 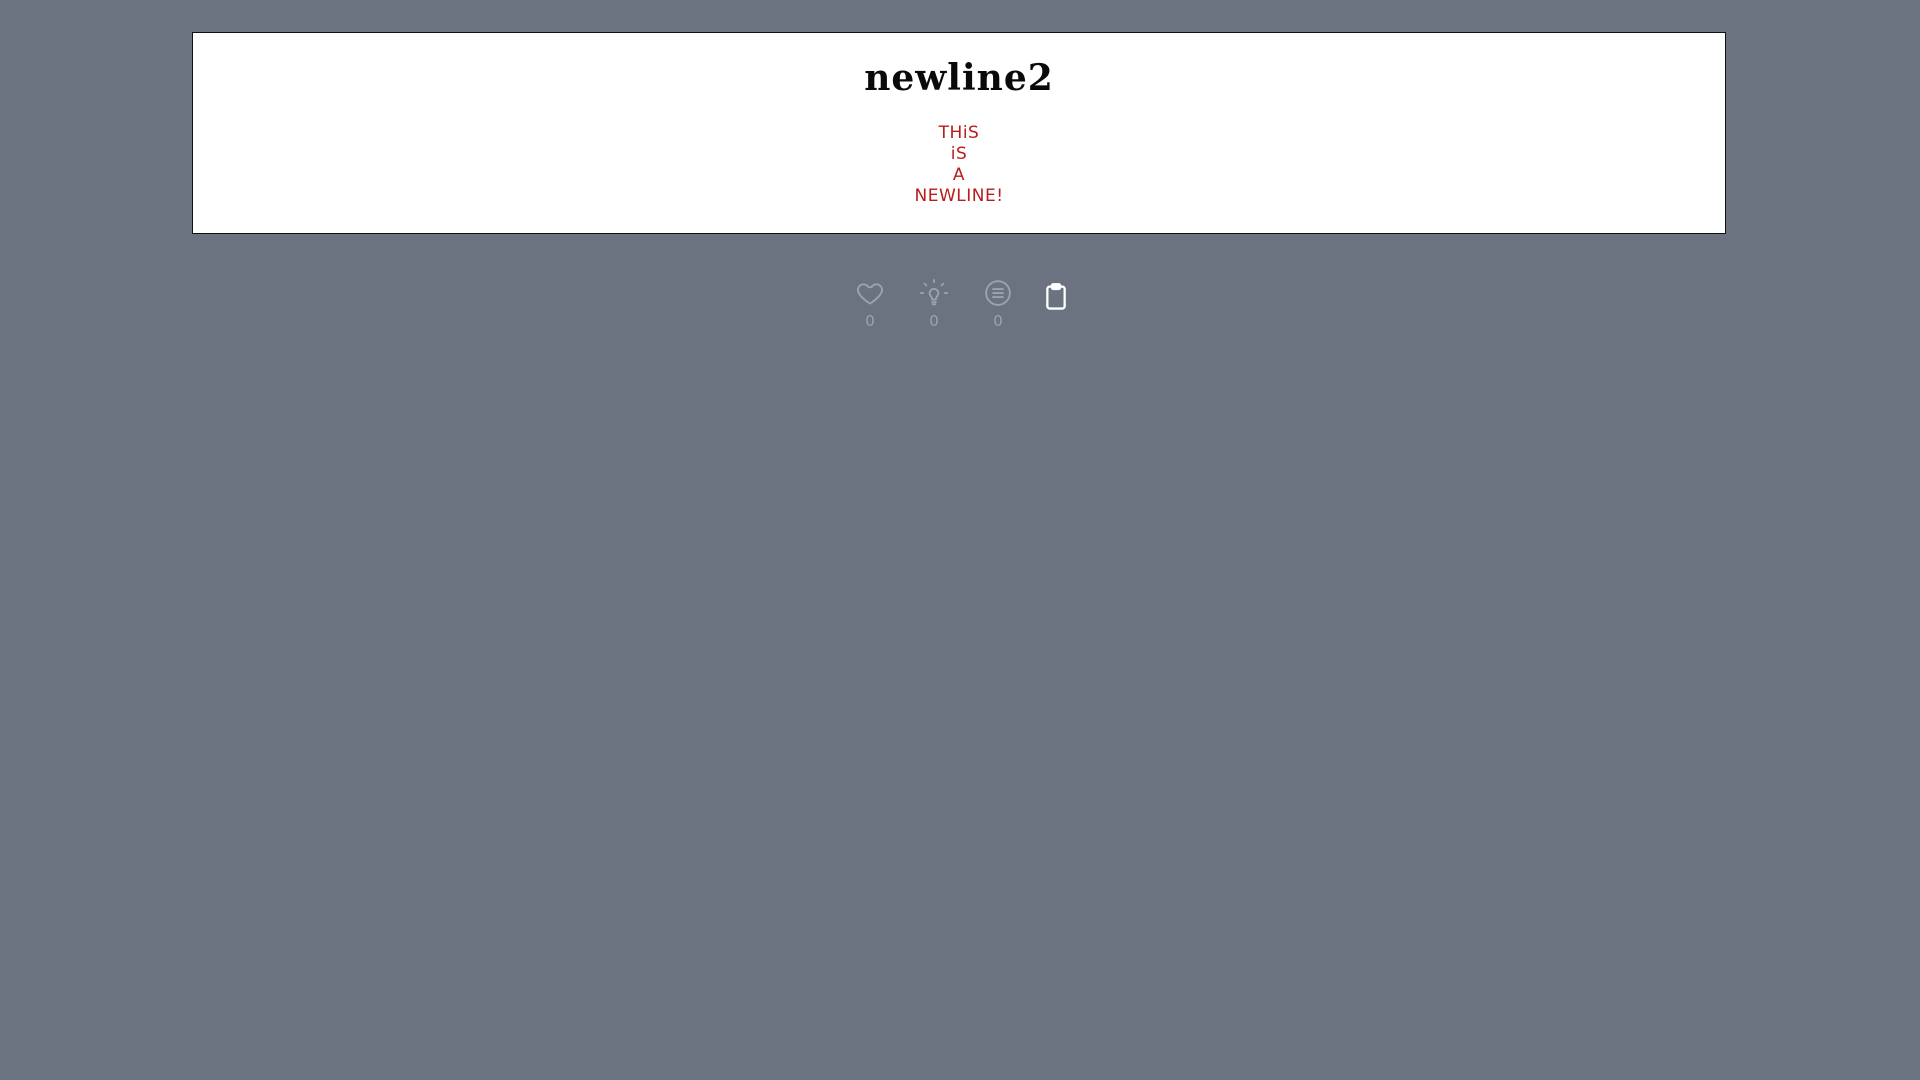 What do you see at coordinates (934, 293) in the screenshot?
I see `lightbulb-icon` at bounding box center [934, 293].